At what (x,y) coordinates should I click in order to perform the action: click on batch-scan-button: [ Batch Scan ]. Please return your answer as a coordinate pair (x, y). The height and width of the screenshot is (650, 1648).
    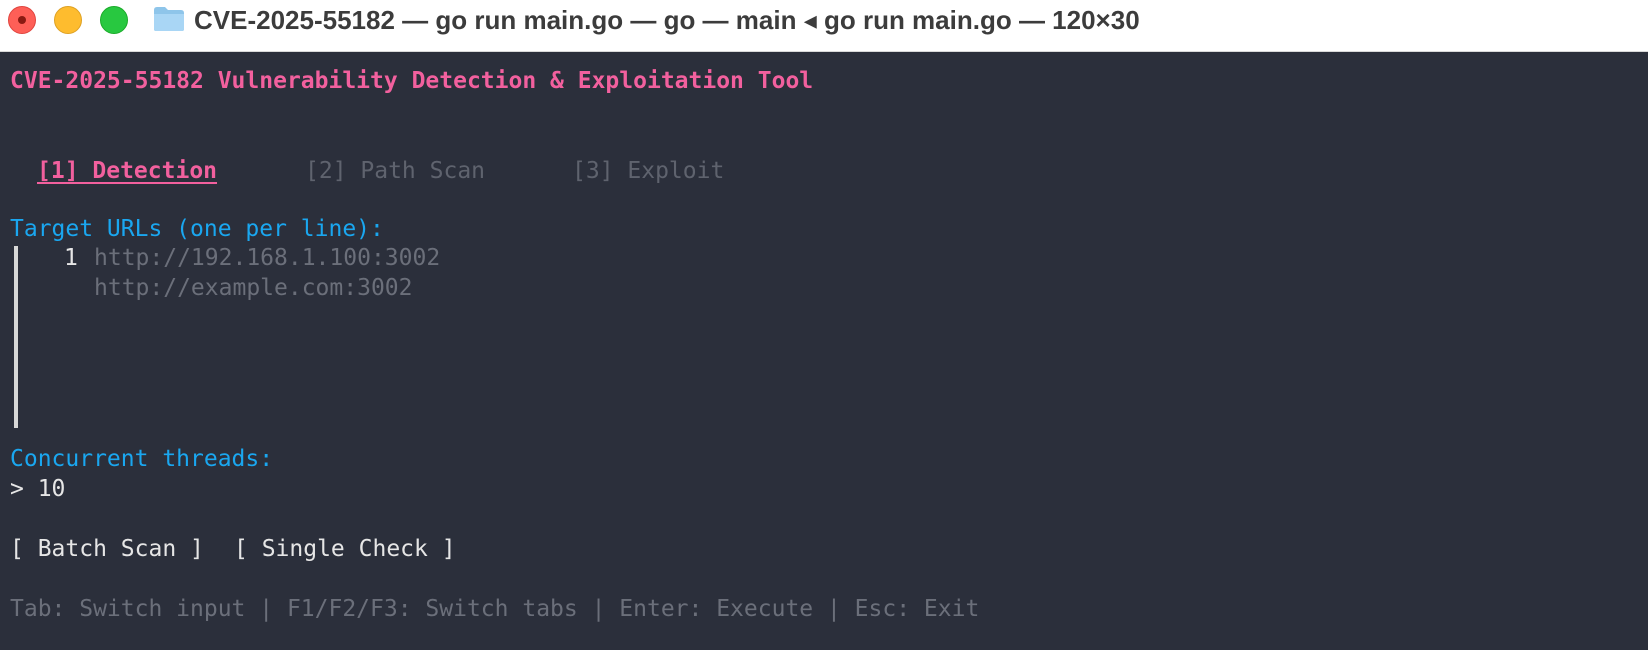
    Looking at the image, I should click on (107, 549).